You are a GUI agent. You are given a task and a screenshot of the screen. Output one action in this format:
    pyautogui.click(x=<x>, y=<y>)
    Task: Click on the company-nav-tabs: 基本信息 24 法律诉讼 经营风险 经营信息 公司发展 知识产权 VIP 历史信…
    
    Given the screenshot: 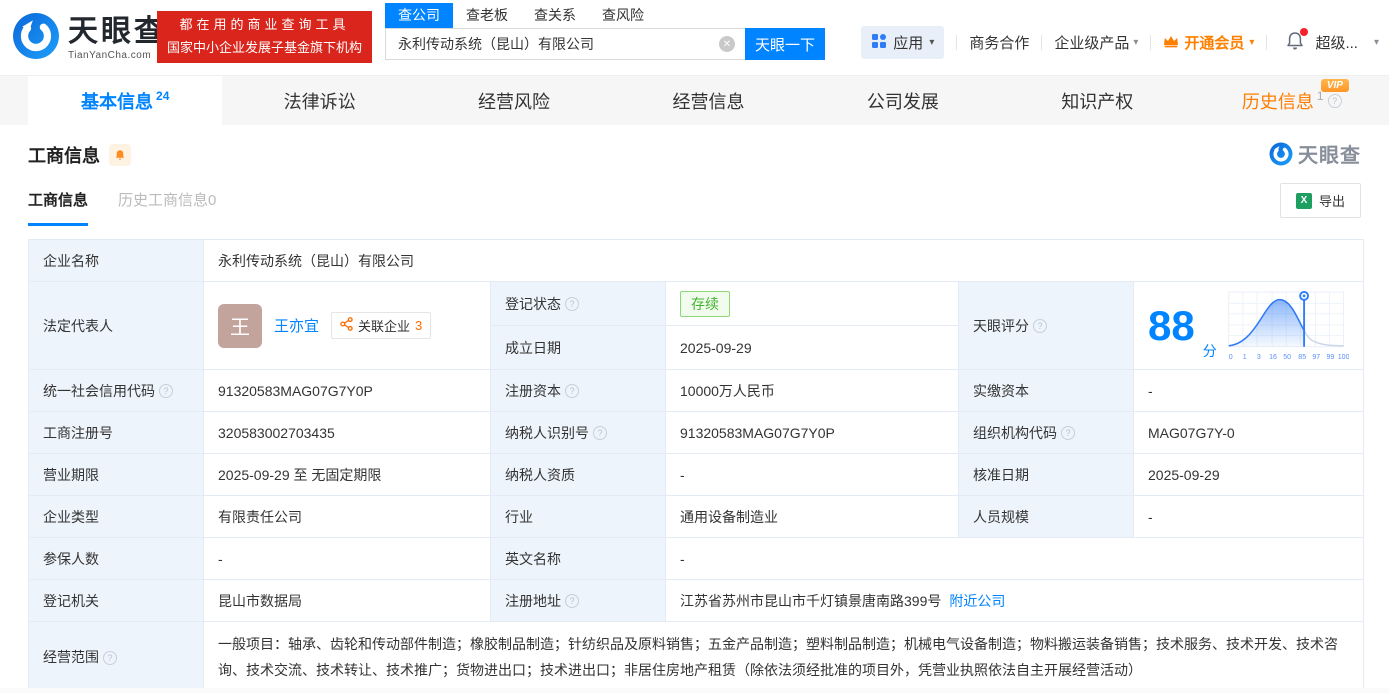 What is the action you would take?
    pyautogui.click(x=694, y=100)
    